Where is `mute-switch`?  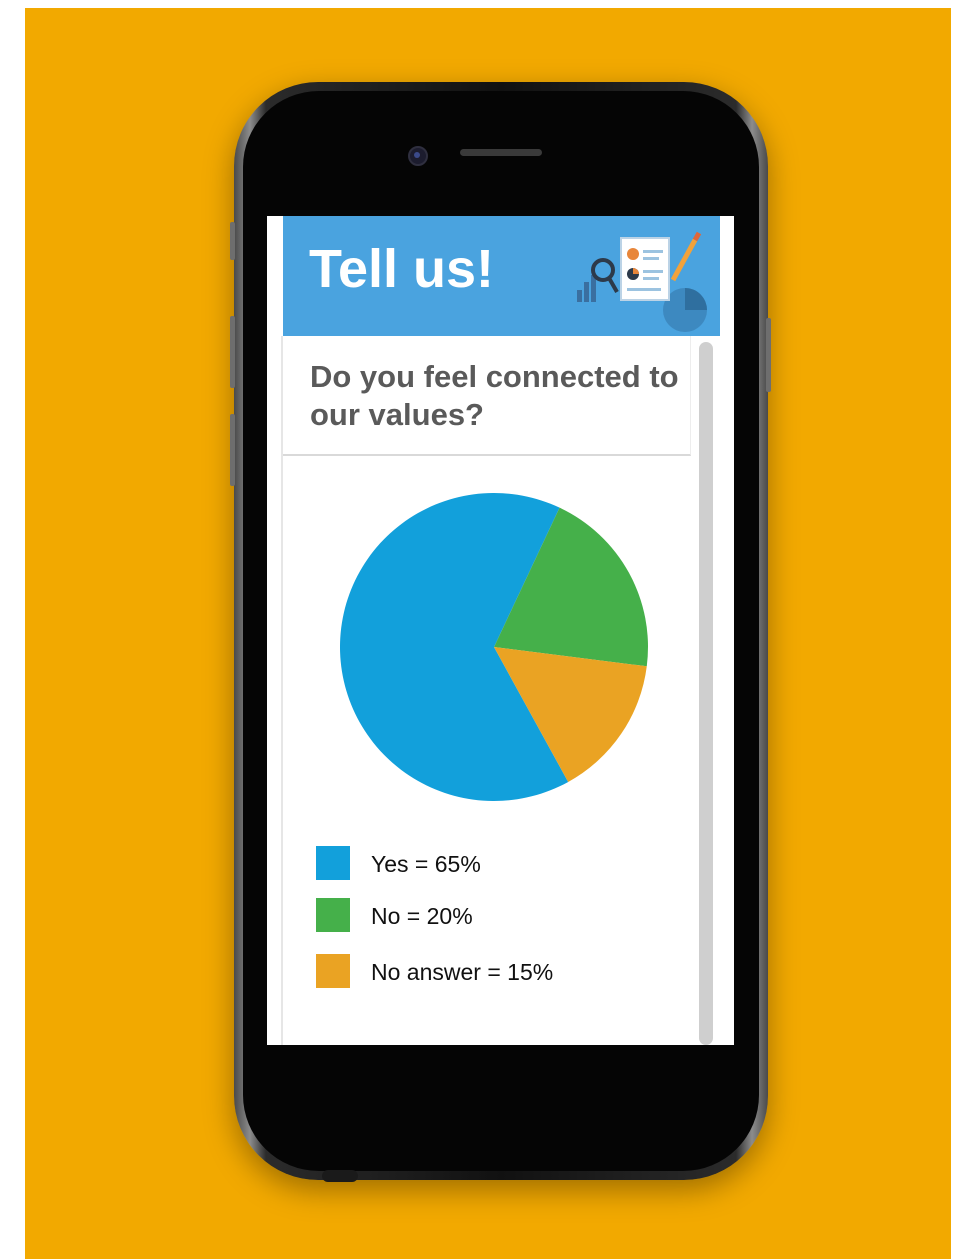 mute-switch is located at coordinates (232, 241).